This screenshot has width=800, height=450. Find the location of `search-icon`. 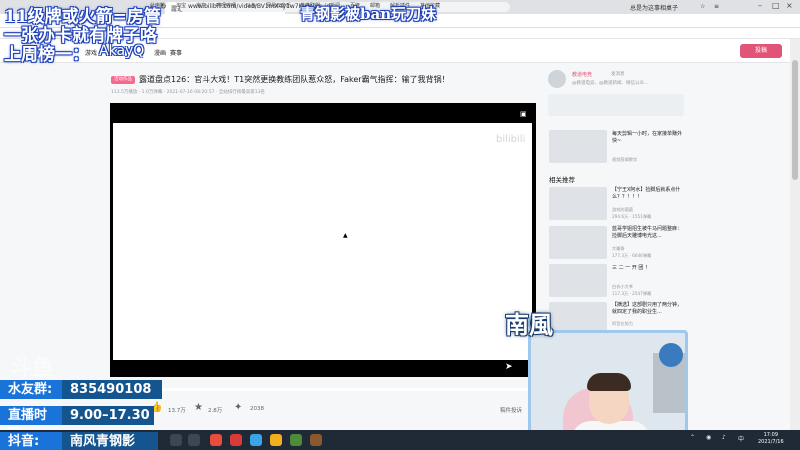

search-icon is located at coordinates (176, 440).